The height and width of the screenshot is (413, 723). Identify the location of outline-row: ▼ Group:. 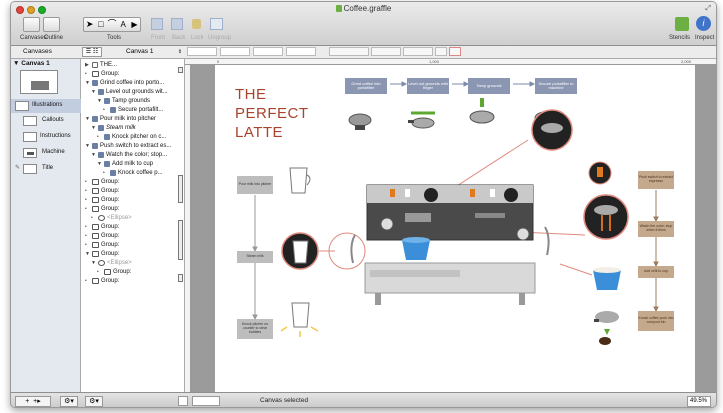
(102, 253).